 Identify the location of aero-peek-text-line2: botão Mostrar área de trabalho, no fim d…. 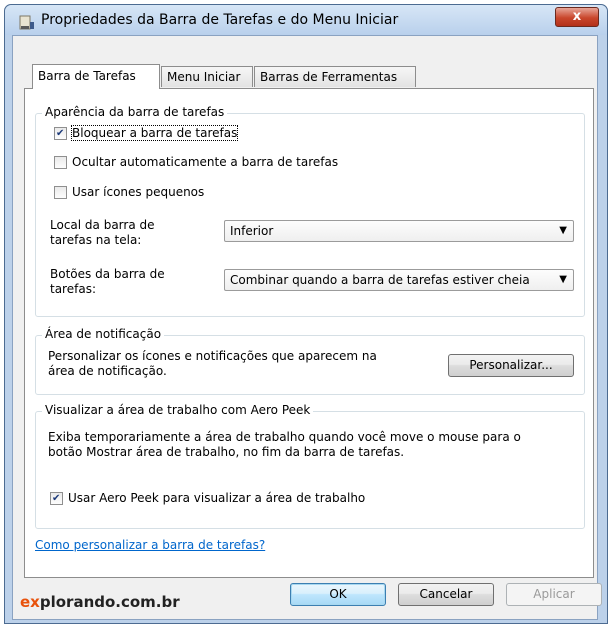
(226, 452).